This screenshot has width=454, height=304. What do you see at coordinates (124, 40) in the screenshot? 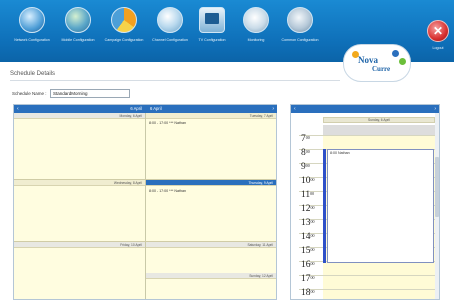
I see `toolbar-item-label: Campaign Configuration` at bounding box center [124, 40].